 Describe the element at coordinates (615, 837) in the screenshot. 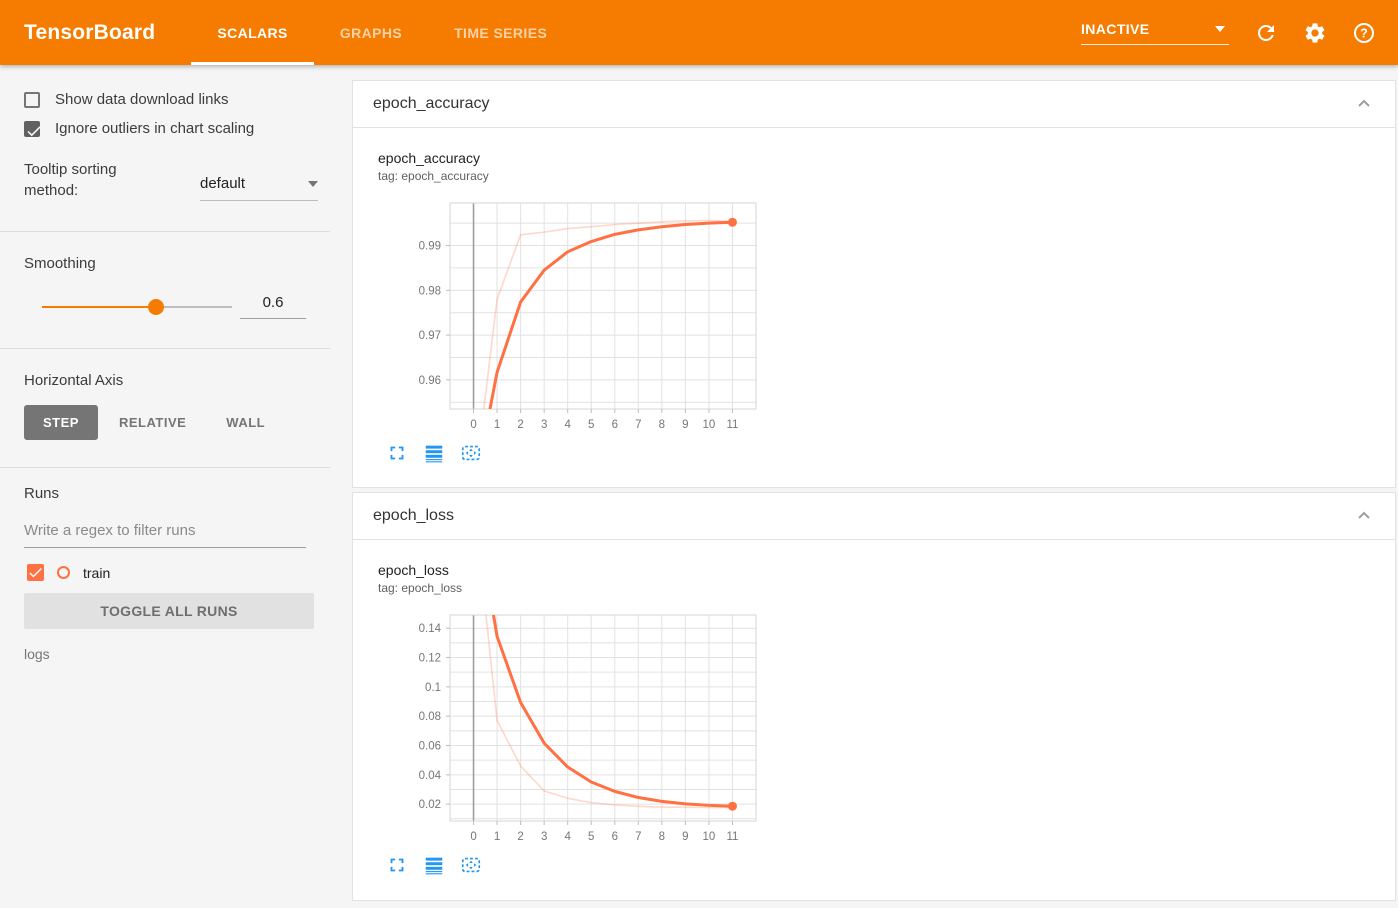

I see `svg-text: 6` at that location.